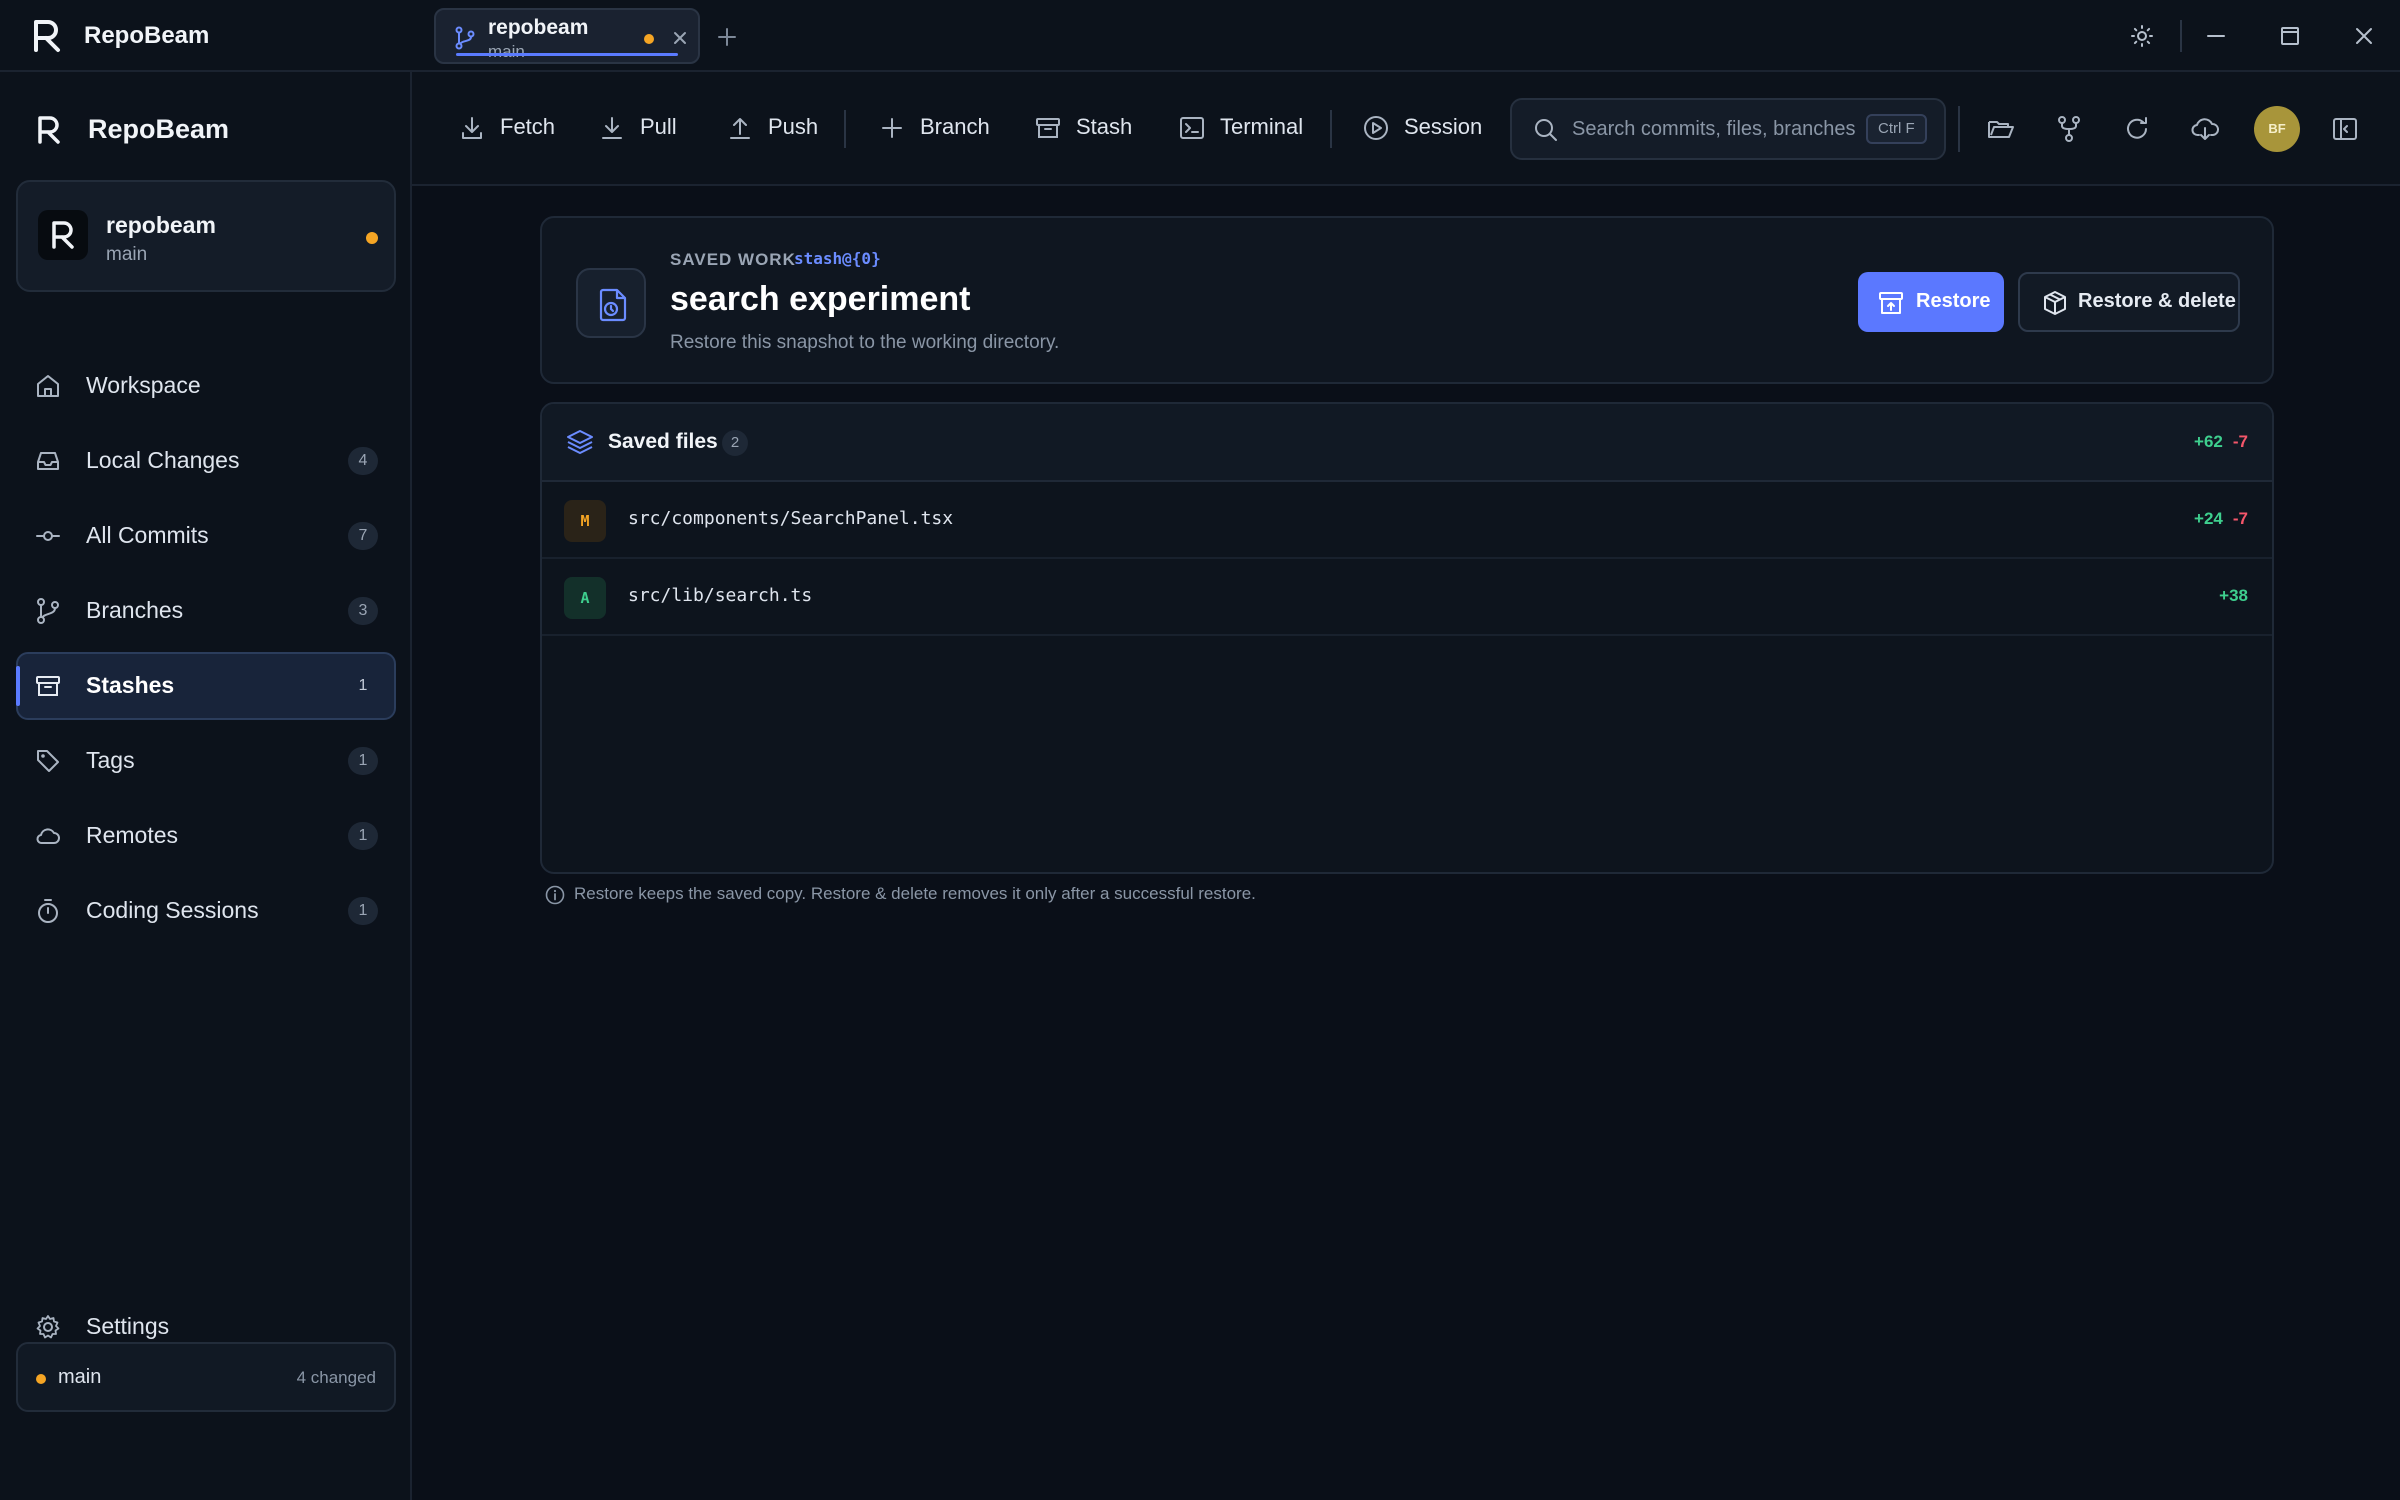 This screenshot has height=1500, width=2400. What do you see at coordinates (143, 385) in the screenshot?
I see `sidebar-item-label: Workspace` at bounding box center [143, 385].